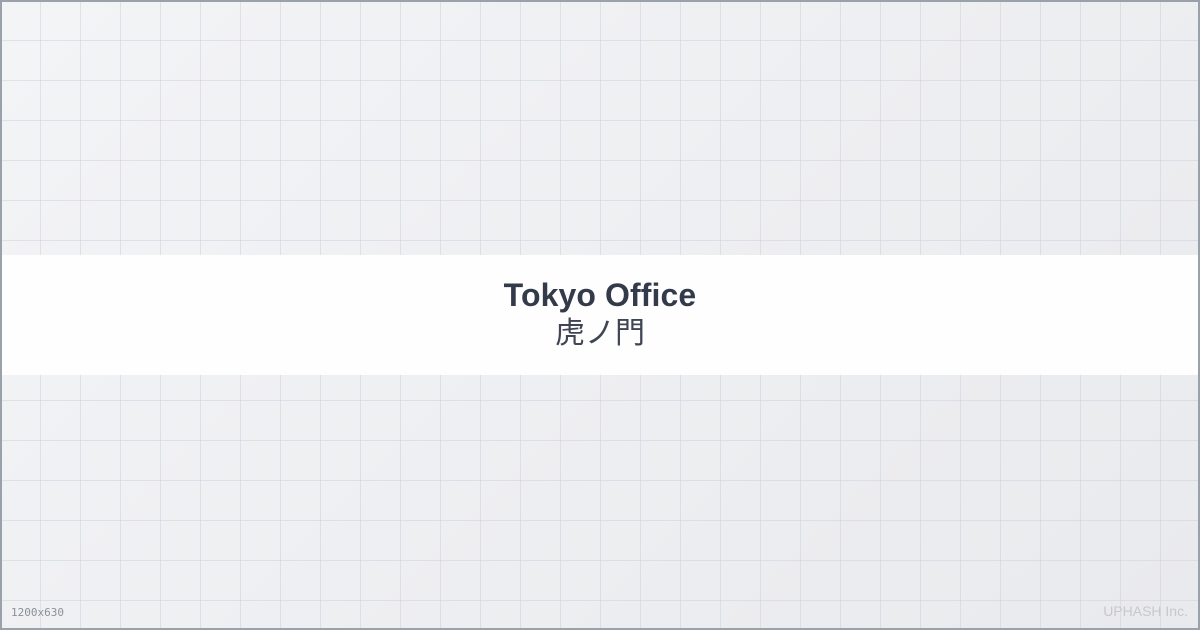 This screenshot has width=1200, height=630. Describe the element at coordinates (37, 612) in the screenshot. I see `dimensions-label: 1200x630` at that location.